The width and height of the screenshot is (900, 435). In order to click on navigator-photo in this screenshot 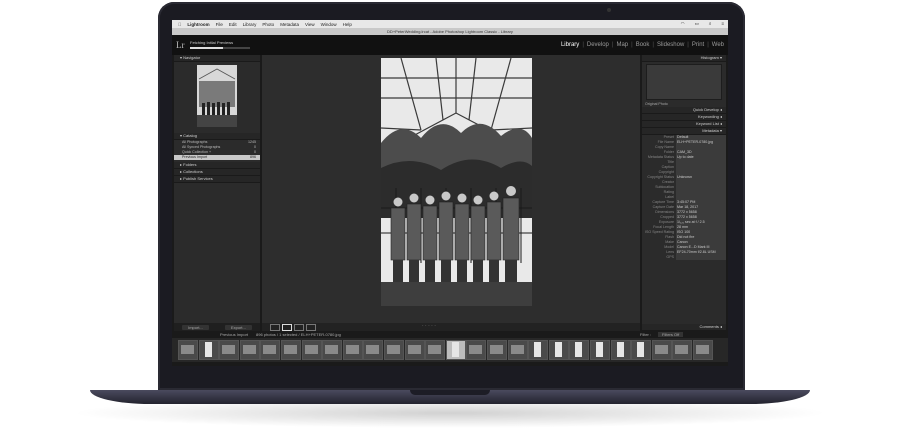, I will do `click(217, 96)`.